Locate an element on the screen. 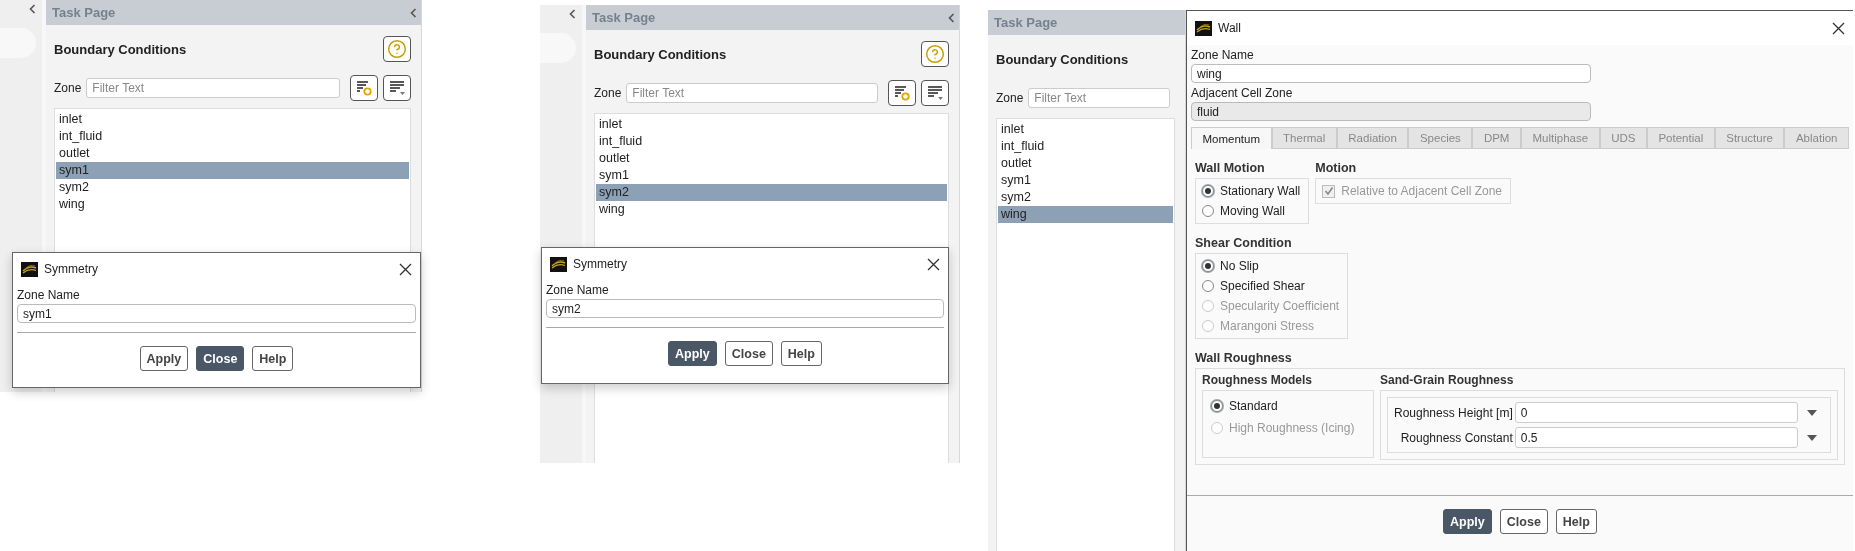 The image size is (1855, 551). wall-roughness-heading: Wall Roughness is located at coordinates (1244, 358).